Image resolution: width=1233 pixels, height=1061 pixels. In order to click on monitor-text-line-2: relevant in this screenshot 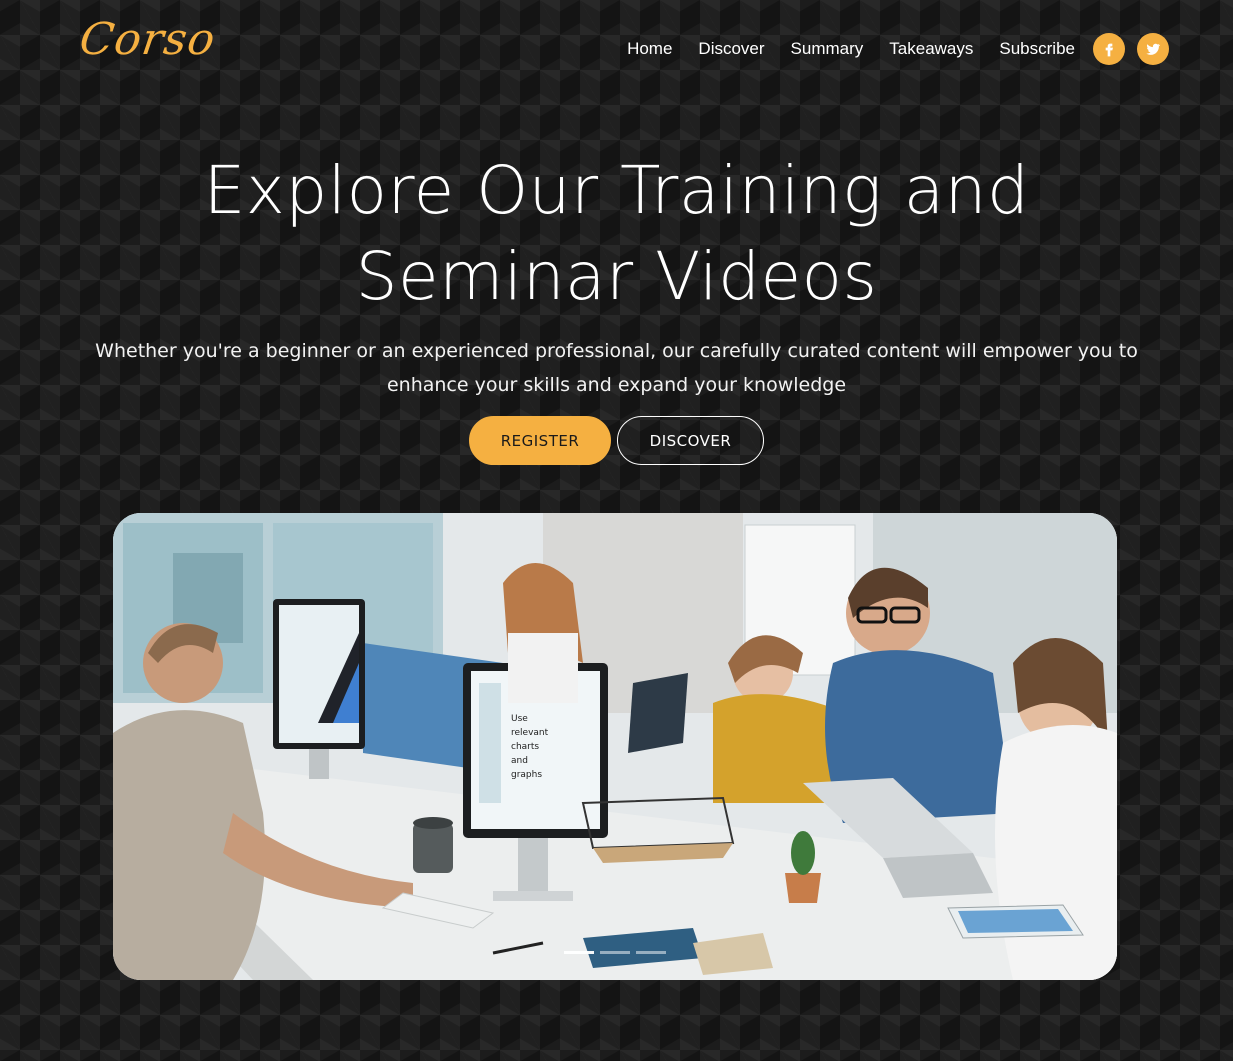, I will do `click(530, 733)`.